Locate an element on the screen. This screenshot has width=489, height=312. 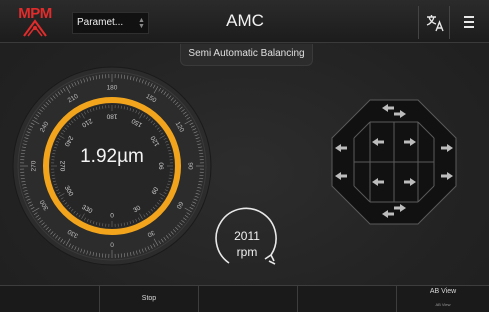
ab-view-sublabel: AB View is located at coordinates (443, 304).